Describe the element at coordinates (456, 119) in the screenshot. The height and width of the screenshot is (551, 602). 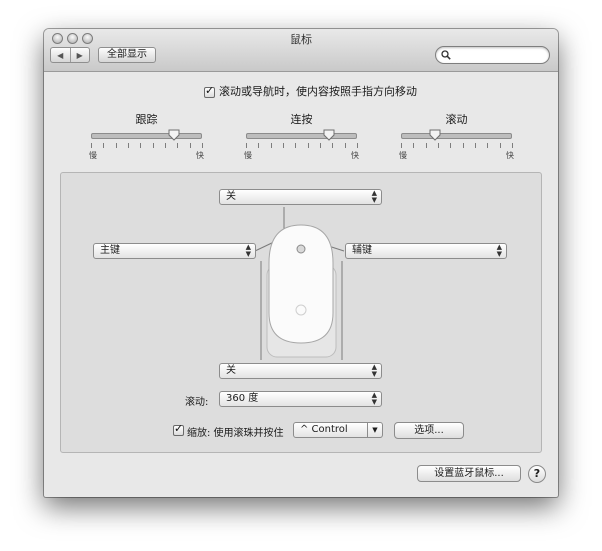
I see `slider-title: 滚动` at that location.